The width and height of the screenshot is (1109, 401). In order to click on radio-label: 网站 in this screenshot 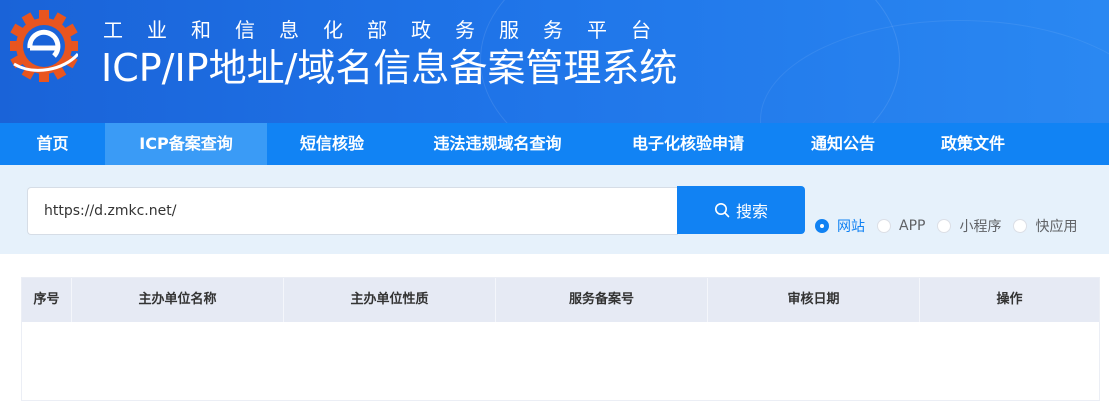, I will do `click(851, 227)`.